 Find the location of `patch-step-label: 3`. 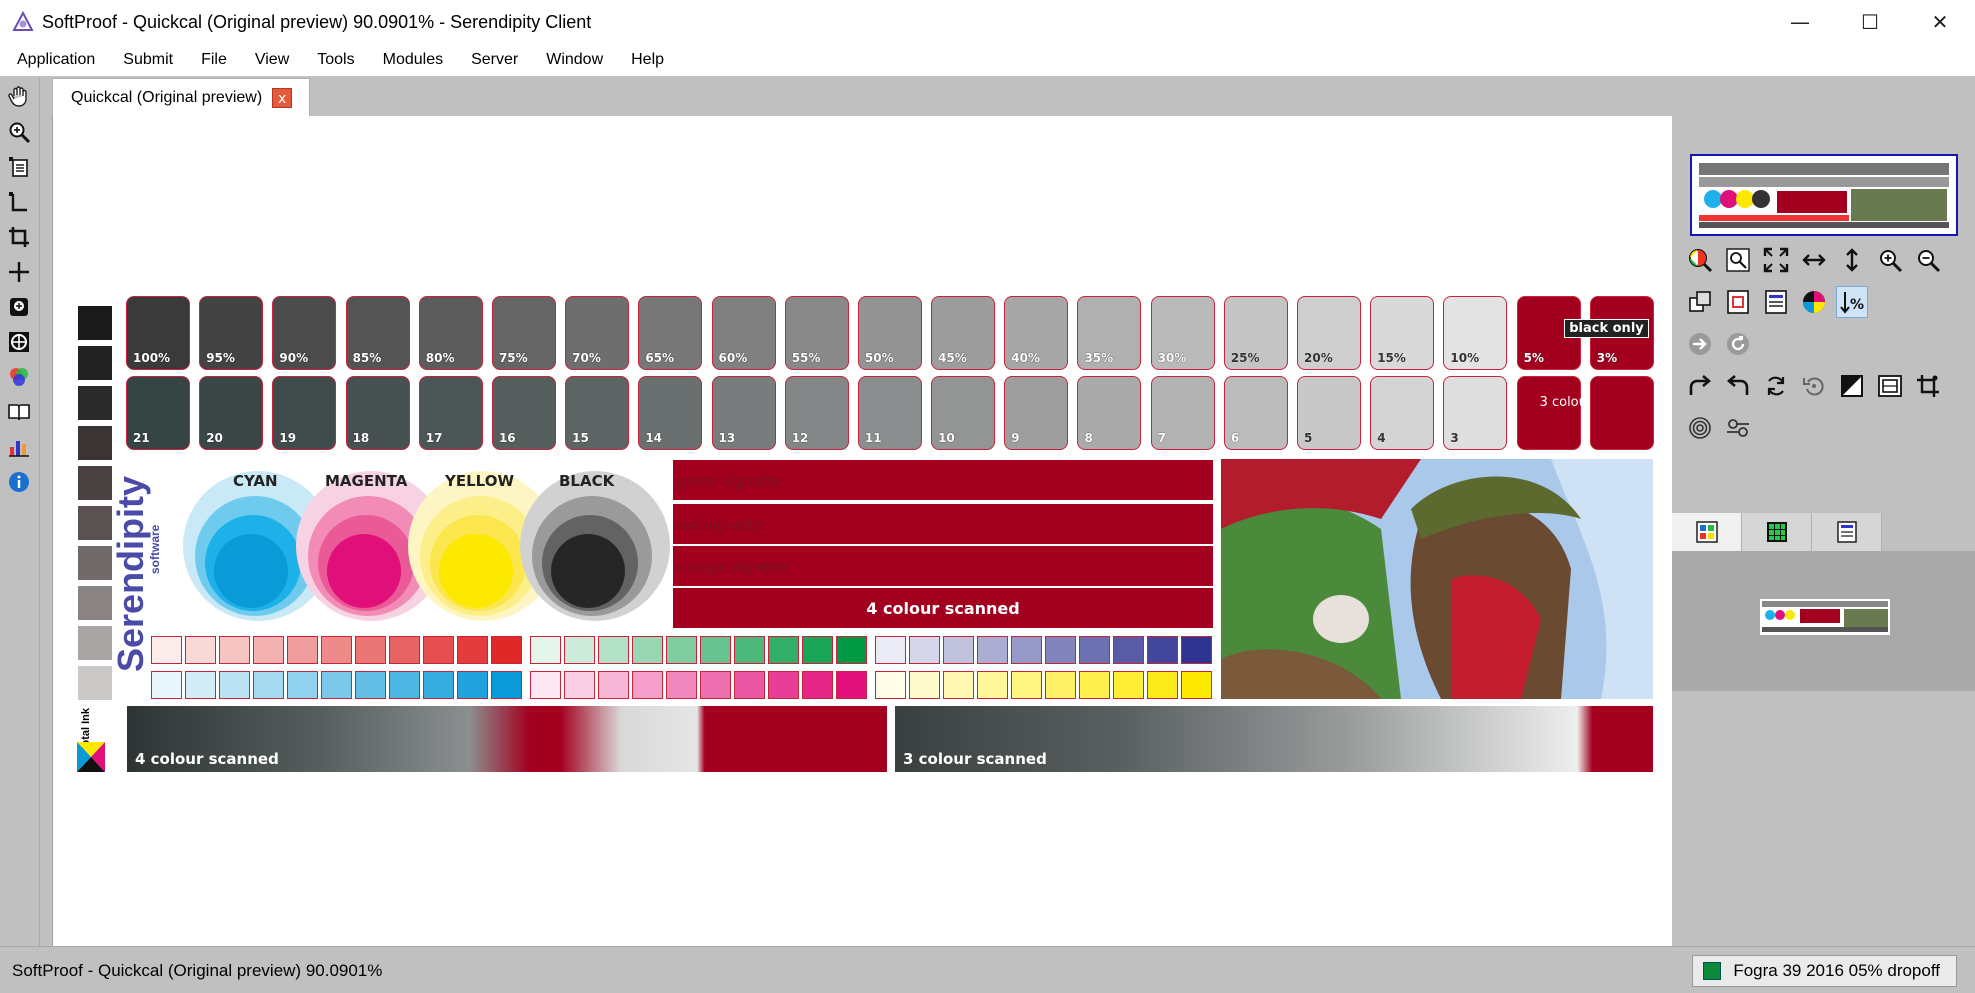

patch-step-label: 3 is located at coordinates (1454, 438).